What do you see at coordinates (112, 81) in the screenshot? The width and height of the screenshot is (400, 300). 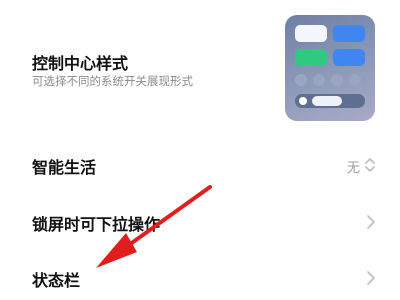 I see `control-center-style-subtitle: 可选择不同的系统开关展现形式` at bounding box center [112, 81].